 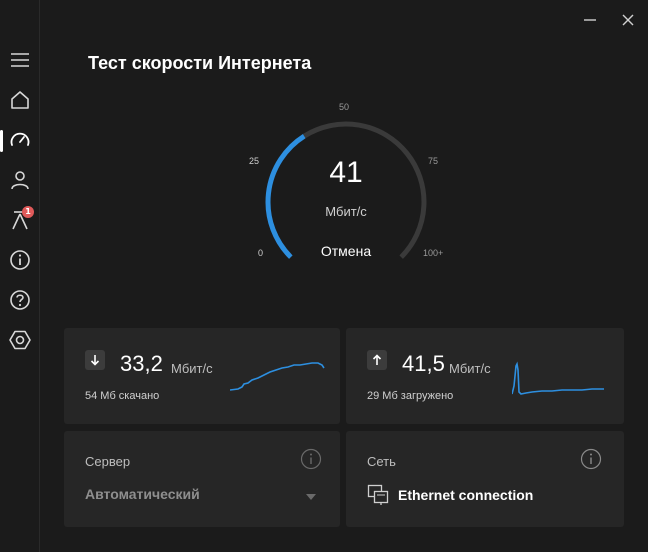 What do you see at coordinates (591, 459) in the screenshot?
I see `network-info-icon` at bounding box center [591, 459].